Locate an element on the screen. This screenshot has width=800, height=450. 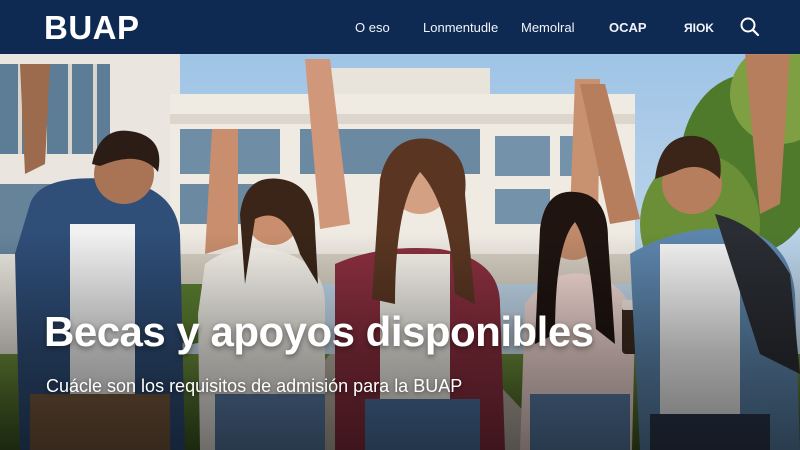
search-icon is located at coordinates (750, 27).